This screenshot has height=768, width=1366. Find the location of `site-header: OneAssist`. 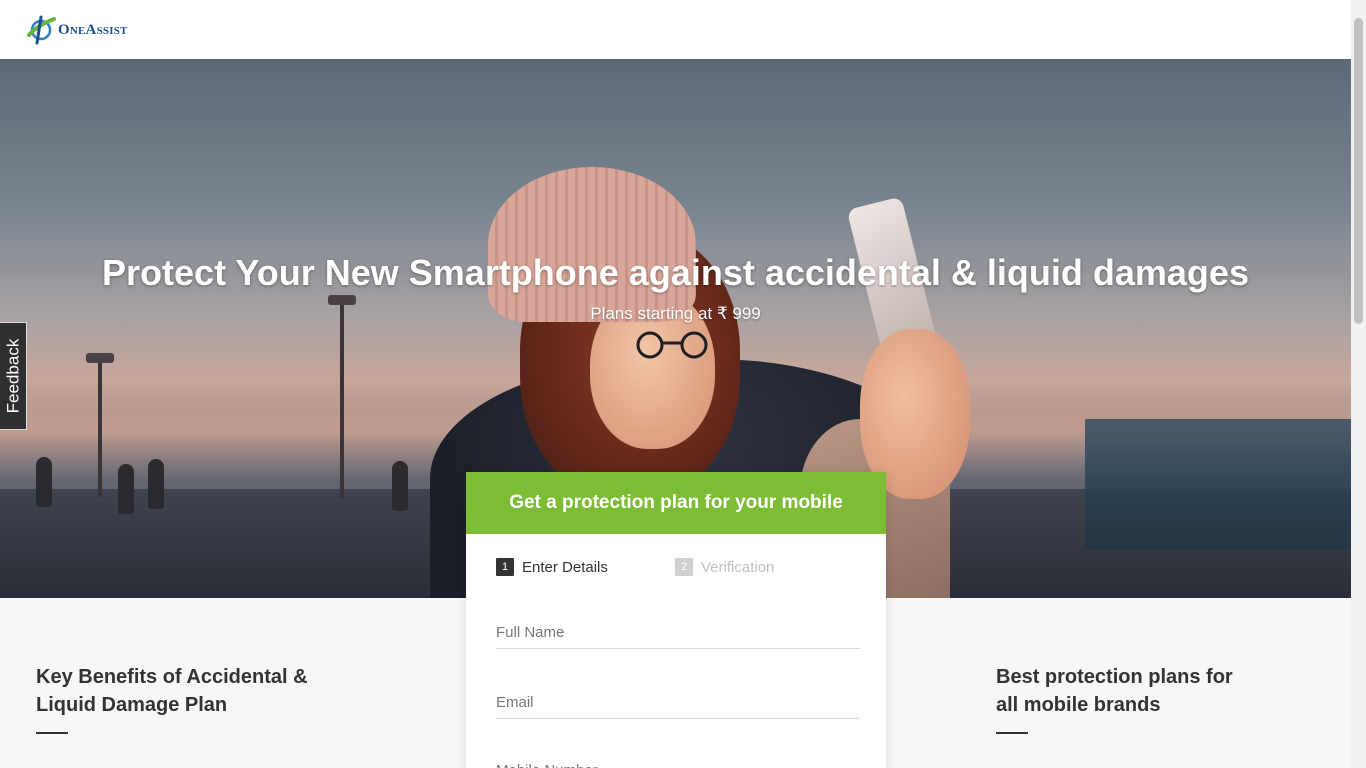

site-header: OneAssist is located at coordinates (675, 30).